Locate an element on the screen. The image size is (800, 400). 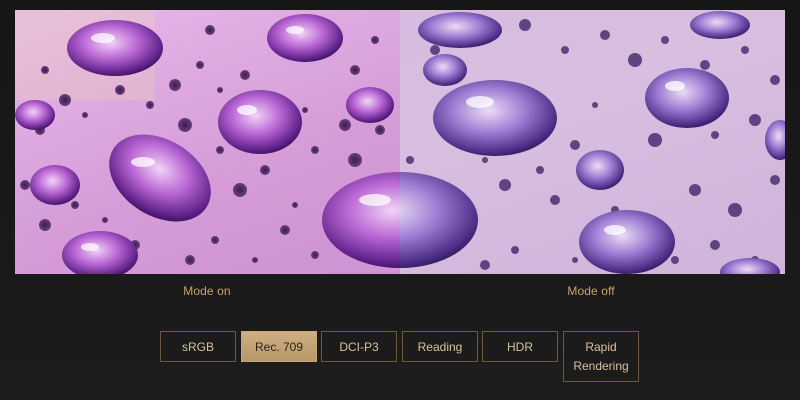
mode-button-dci-p3: DCI-P3 is located at coordinates (359, 346).